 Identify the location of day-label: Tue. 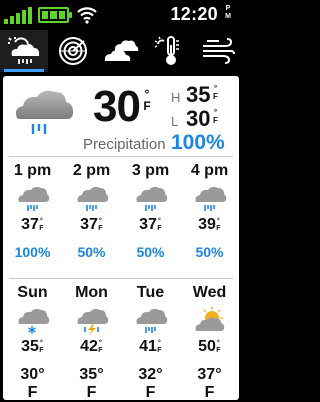
(150, 292).